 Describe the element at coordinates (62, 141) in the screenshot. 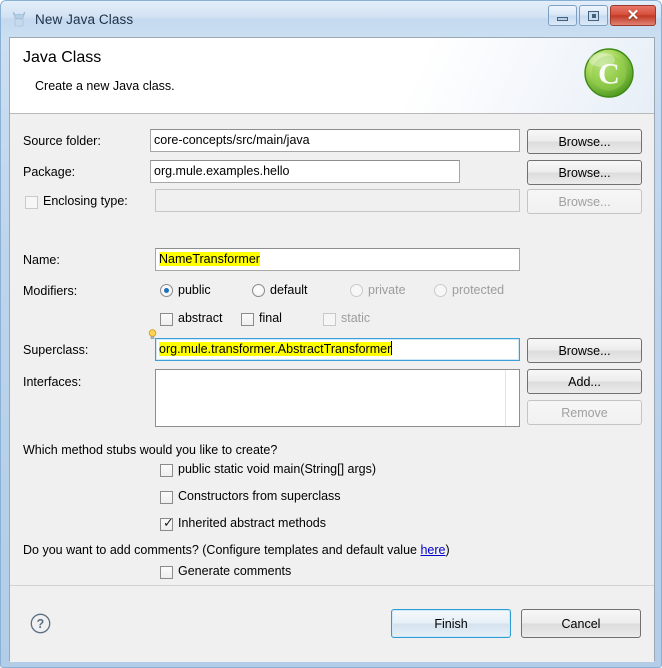

I see `source-folder-label: Source folder:` at that location.